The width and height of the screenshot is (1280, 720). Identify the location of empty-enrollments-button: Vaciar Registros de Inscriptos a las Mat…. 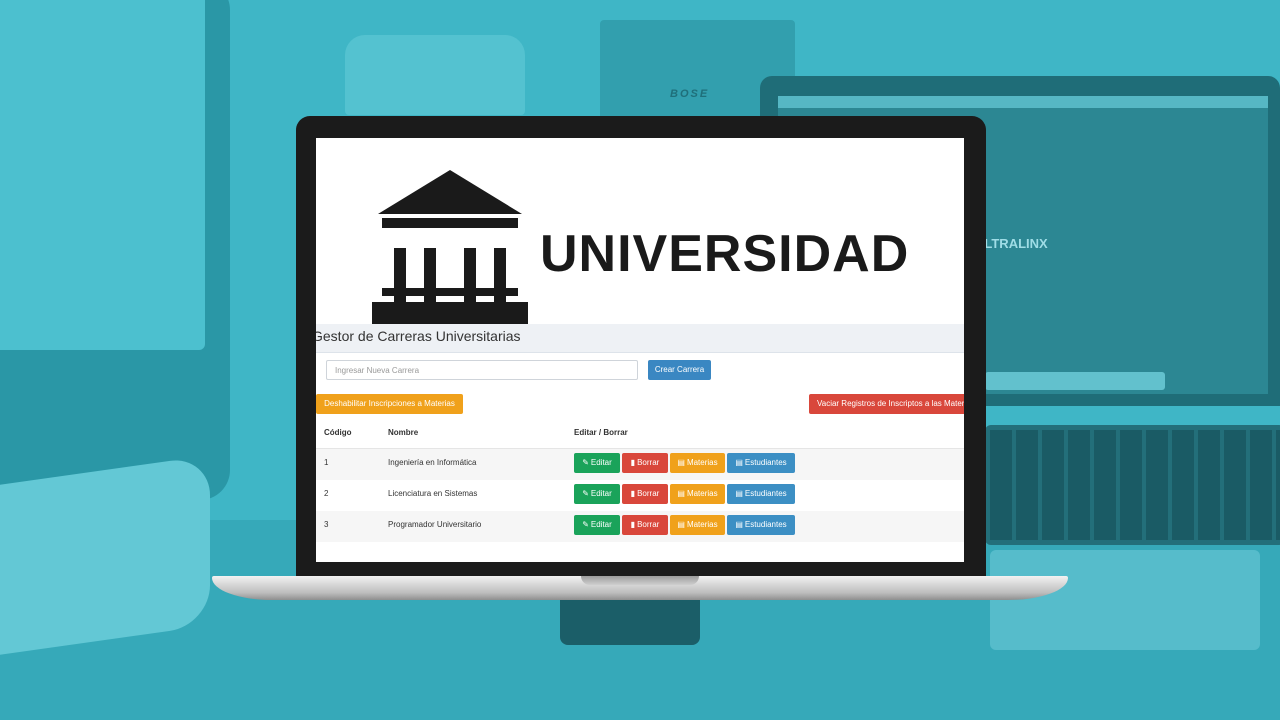
(886, 404).